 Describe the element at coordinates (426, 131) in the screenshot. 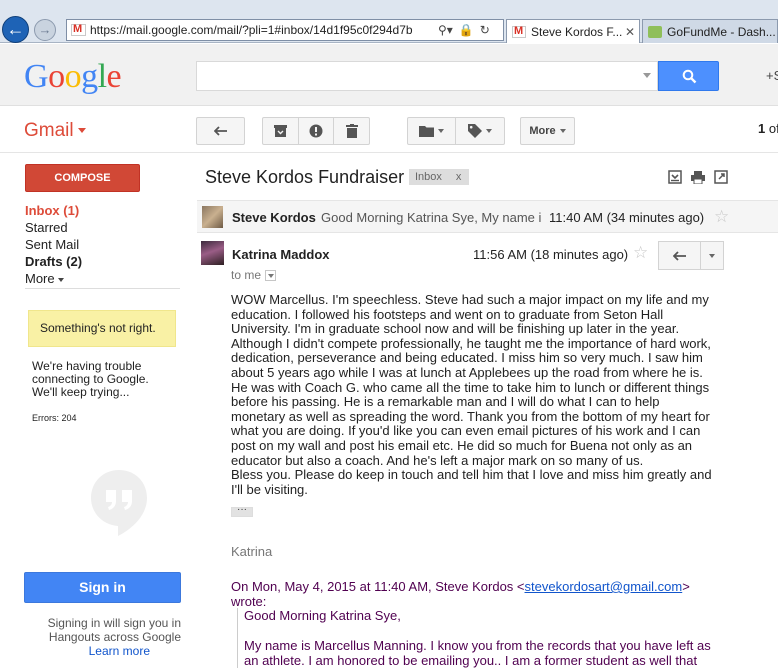

I see `folder-icon` at that location.